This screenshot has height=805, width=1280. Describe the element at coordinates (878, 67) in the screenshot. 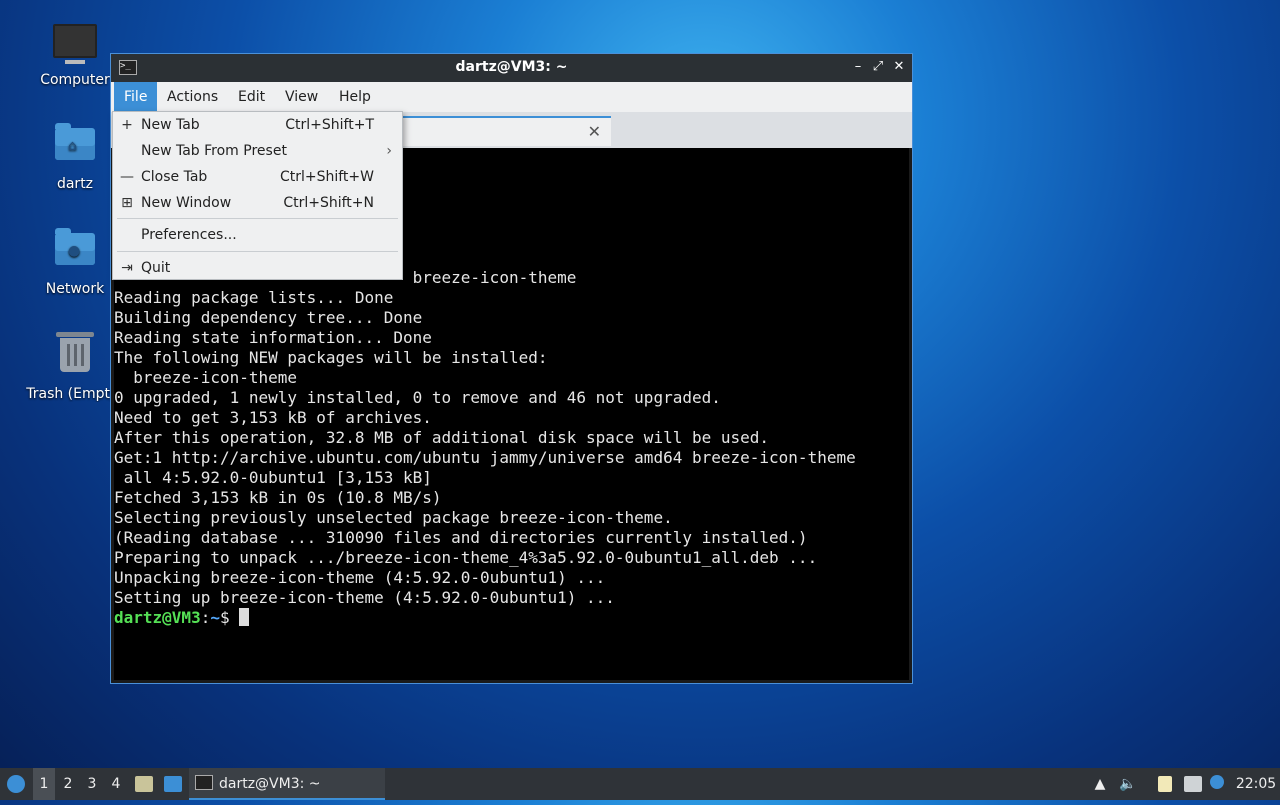

I see `maximize-icon: ⤢` at that location.